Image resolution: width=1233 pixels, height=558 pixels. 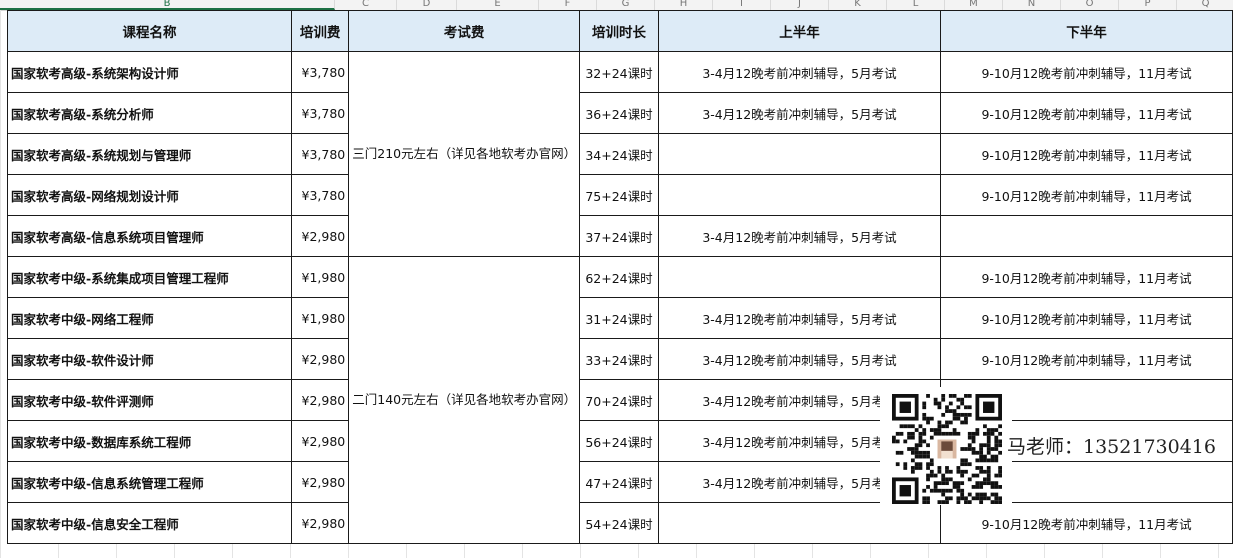 I want to click on header-exam-fee: 考试费, so click(x=464, y=31).